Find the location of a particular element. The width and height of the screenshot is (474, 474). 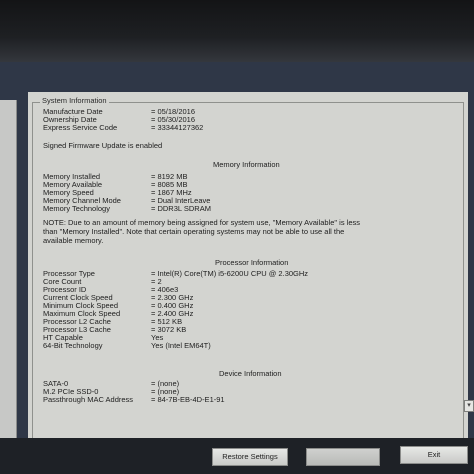

exit-button: Exit is located at coordinates (434, 455).